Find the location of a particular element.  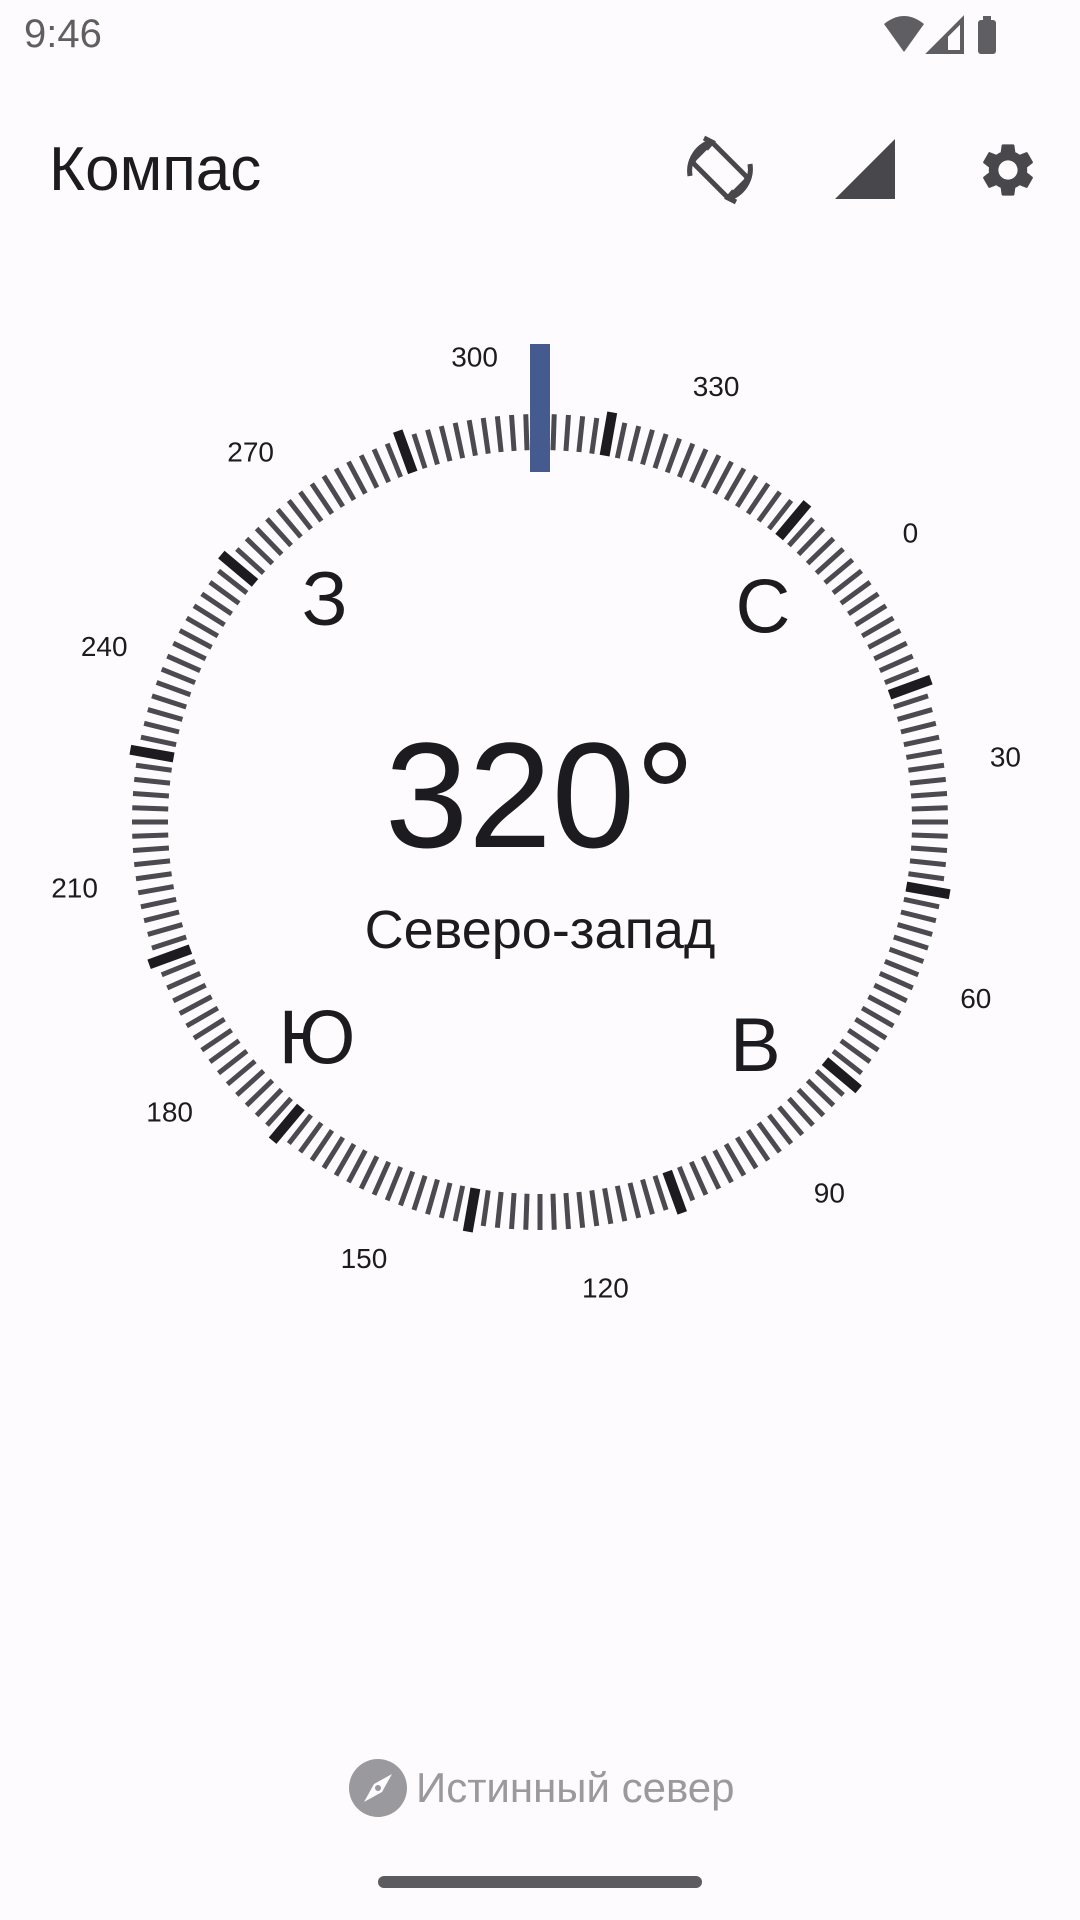

signal-accuracy-button is located at coordinates (866, 170).